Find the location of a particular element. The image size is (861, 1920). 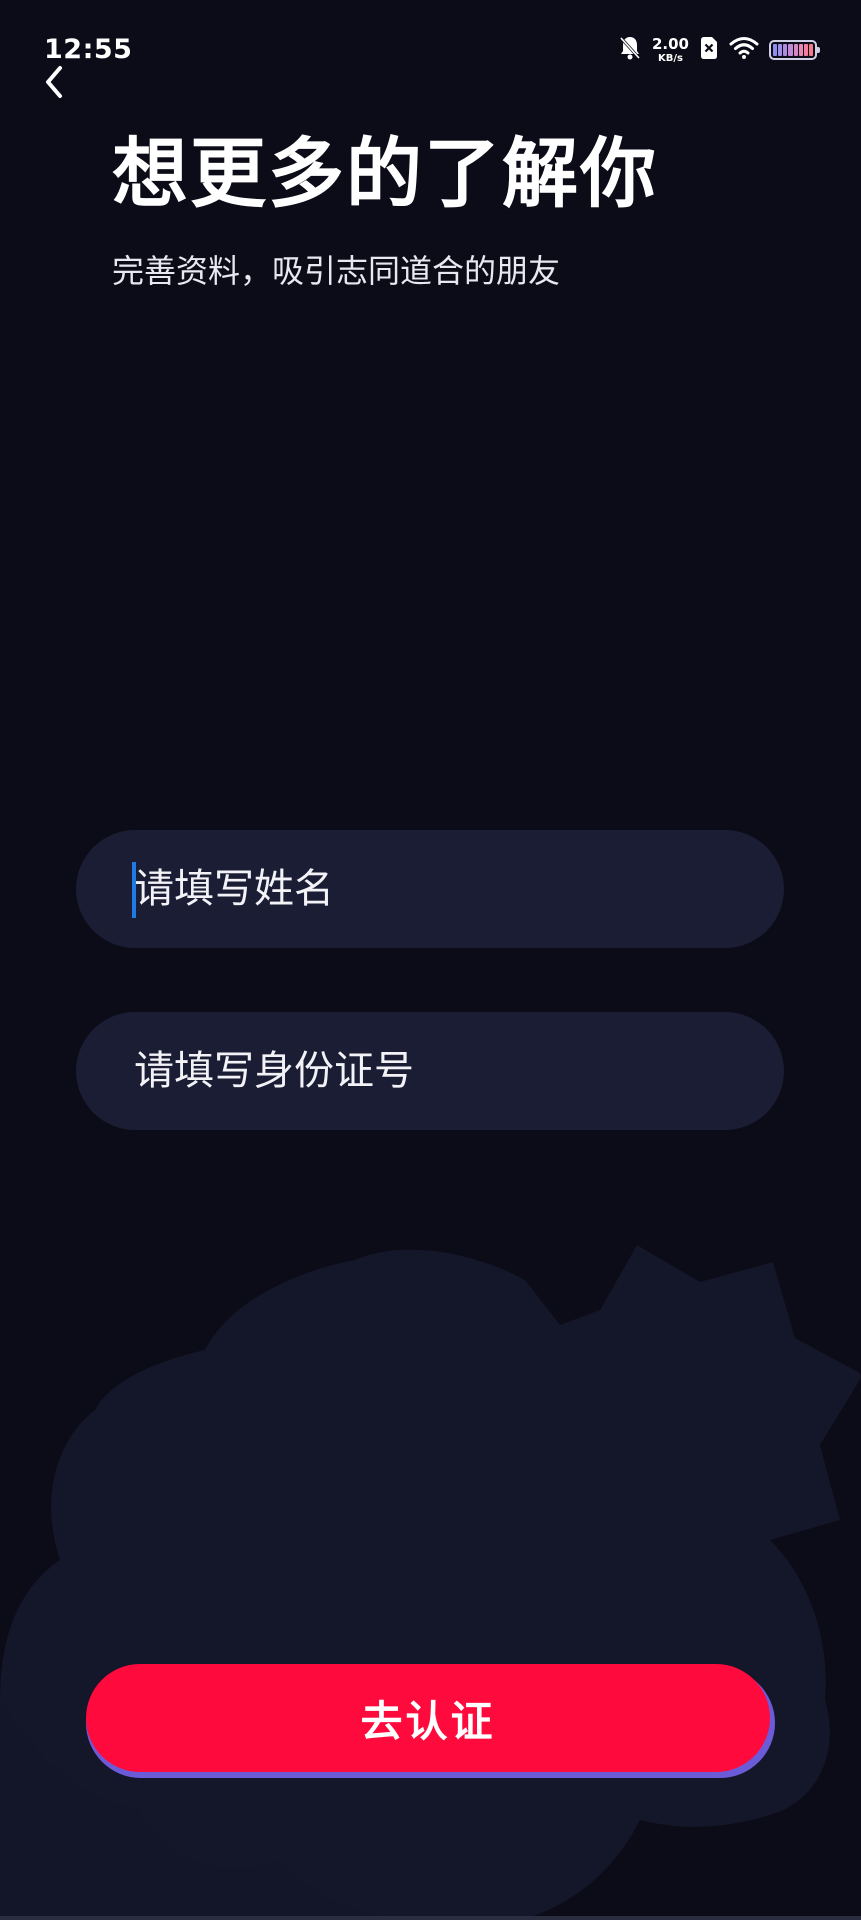

page-subtitle: 完善资料，吸引志同道合的朋友 is located at coordinates (336, 271).